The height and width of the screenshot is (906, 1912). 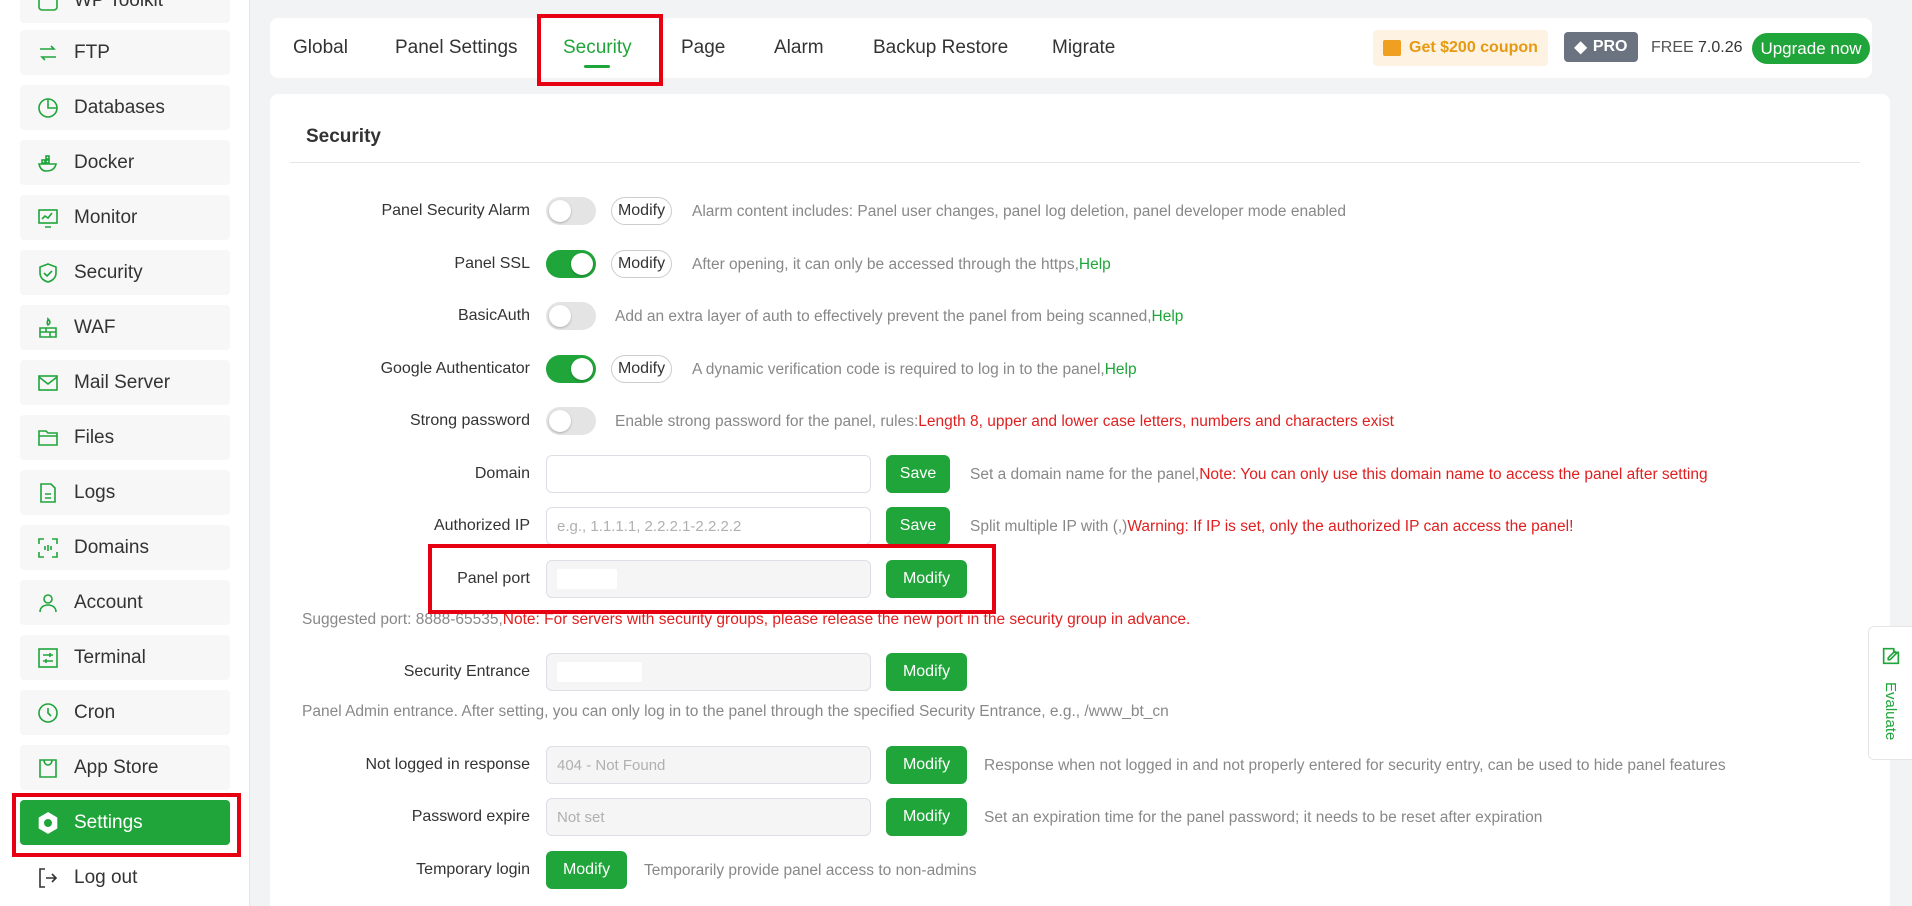 What do you see at coordinates (918, 526) in the screenshot?
I see `authorized-ip-save-button: Save` at bounding box center [918, 526].